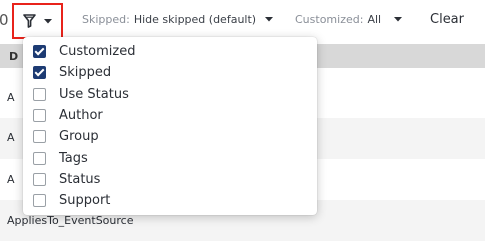 This screenshot has width=485, height=241. What do you see at coordinates (79, 137) in the screenshot?
I see `filter-option-label: Group` at bounding box center [79, 137].